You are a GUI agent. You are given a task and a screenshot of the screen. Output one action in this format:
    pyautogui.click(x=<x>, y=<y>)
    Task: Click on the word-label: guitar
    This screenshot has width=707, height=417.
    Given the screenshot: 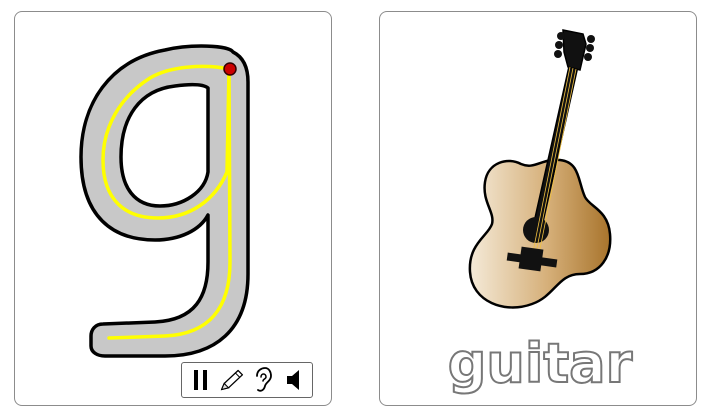 What is the action you would take?
    pyautogui.click(x=540, y=363)
    